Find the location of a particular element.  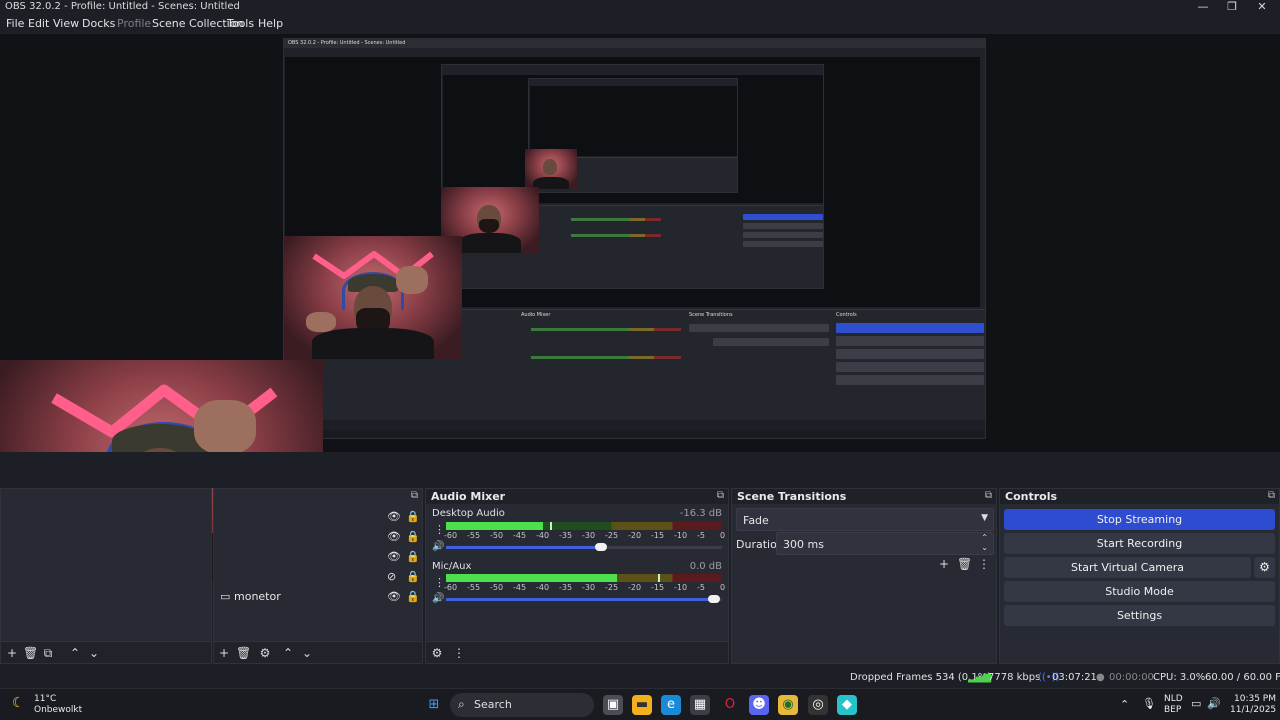

menu-profile: Profile is located at coordinates (134, 23).